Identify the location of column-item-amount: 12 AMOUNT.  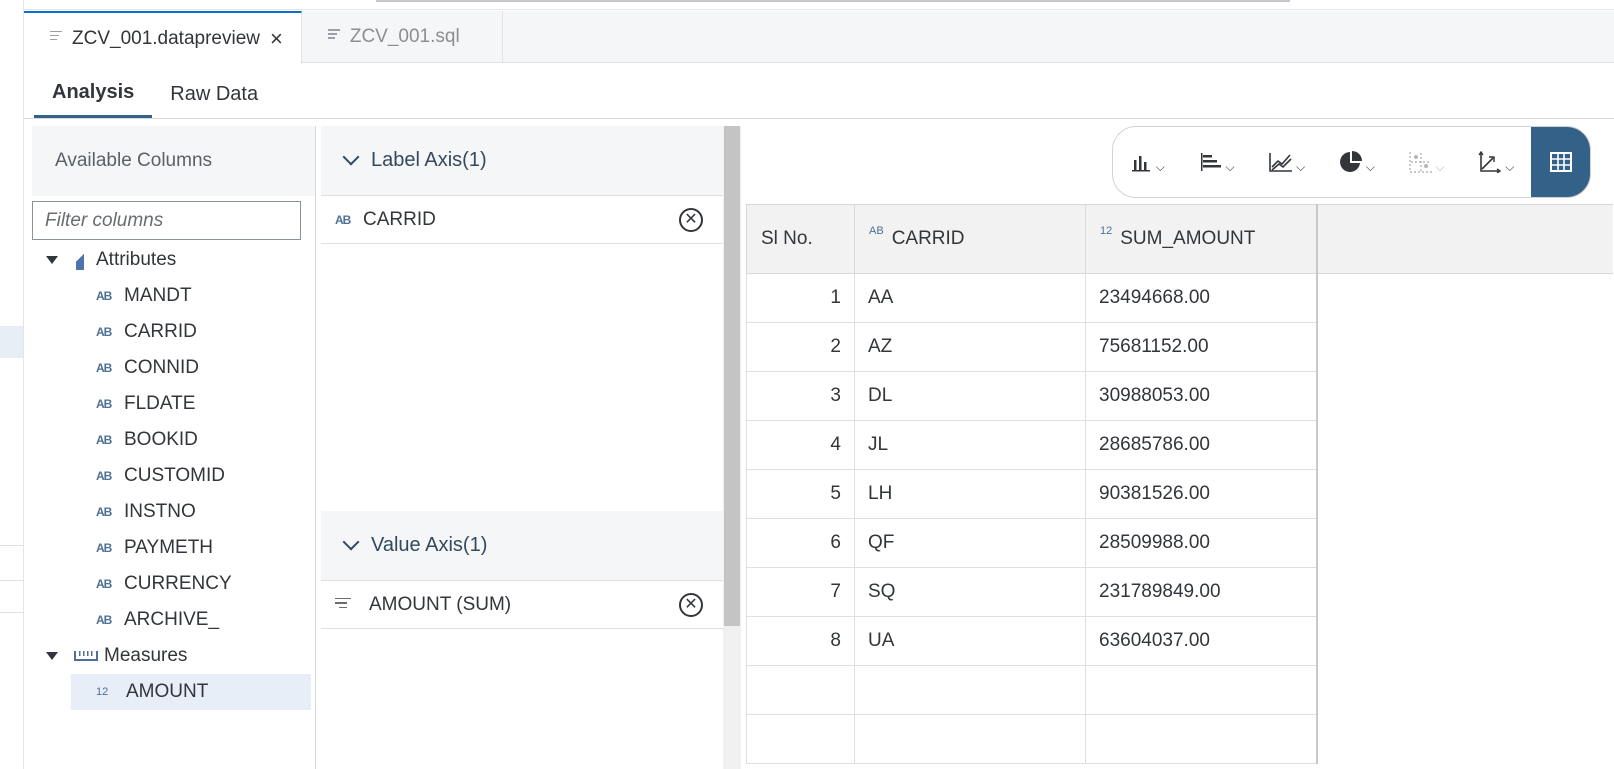
(191, 692).